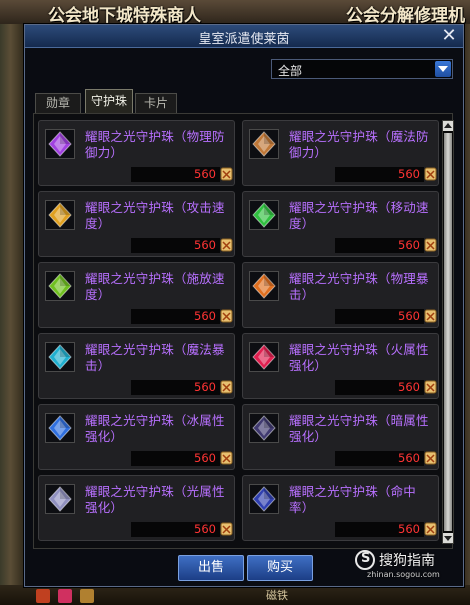 The width and height of the screenshot is (470, 605). I want to click on shop-item: 耀眼之光守护珠（光属性强化） 560, so click(136, 508).